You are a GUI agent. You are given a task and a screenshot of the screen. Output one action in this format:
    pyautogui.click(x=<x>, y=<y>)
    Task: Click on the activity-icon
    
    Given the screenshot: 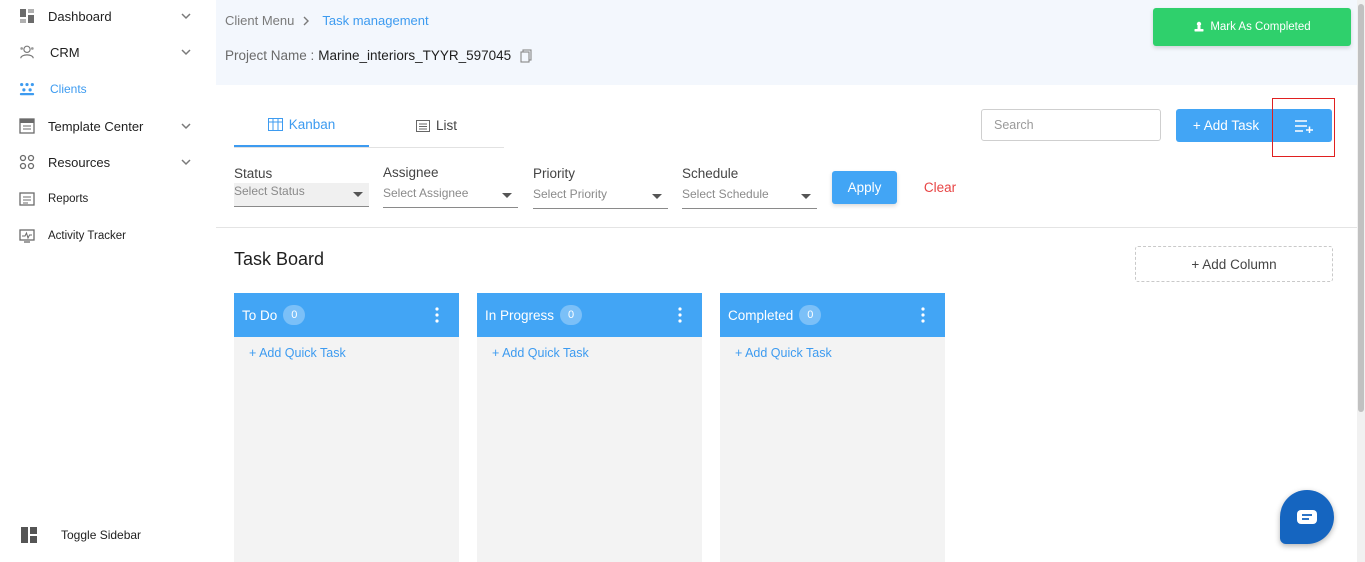 What is the action you would take?
    pyautogui.click(x=27, y=236)
    